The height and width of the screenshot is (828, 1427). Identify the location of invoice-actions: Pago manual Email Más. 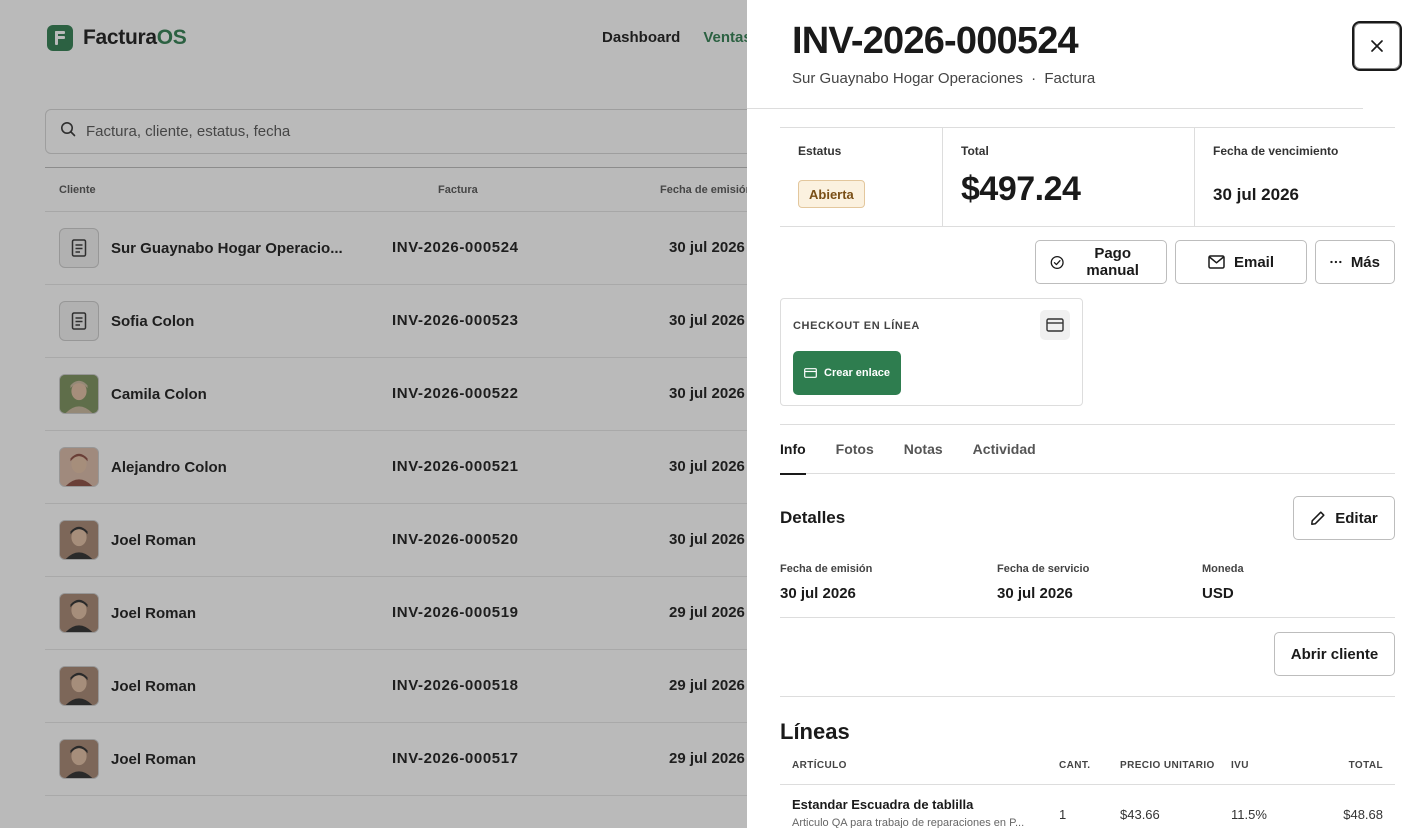
(1215, 262).